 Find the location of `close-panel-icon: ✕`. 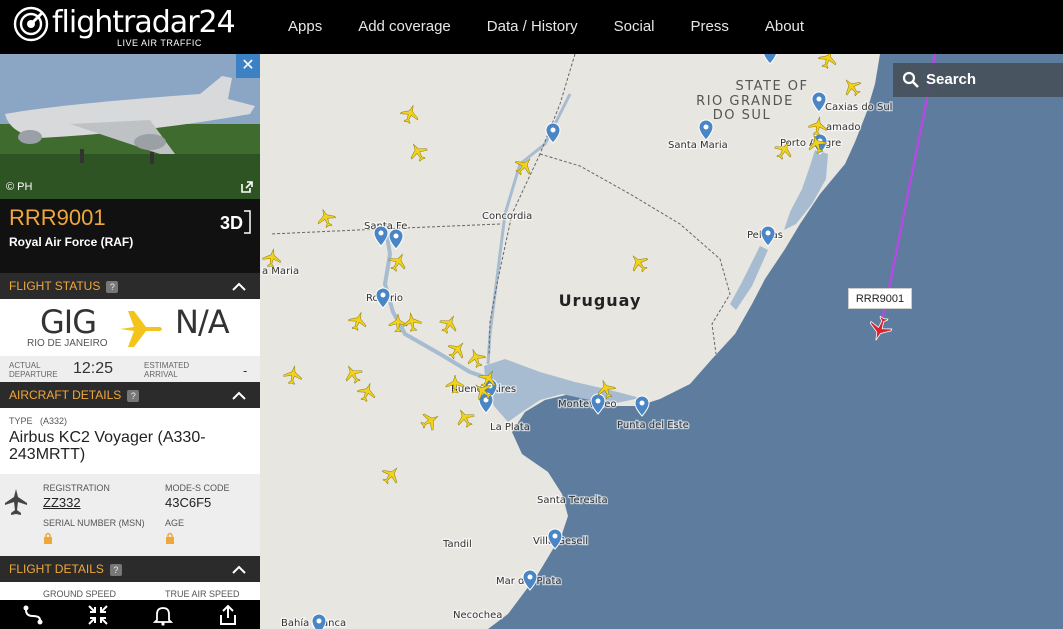

close-panel-icon: ✕ is located at coordinates (248, 66).